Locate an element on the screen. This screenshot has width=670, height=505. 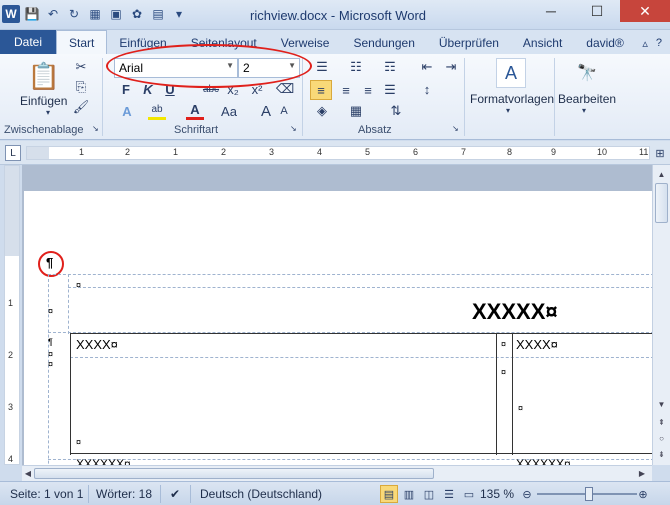
browse-object-icon: ○ is located at coordinates (661, 438).